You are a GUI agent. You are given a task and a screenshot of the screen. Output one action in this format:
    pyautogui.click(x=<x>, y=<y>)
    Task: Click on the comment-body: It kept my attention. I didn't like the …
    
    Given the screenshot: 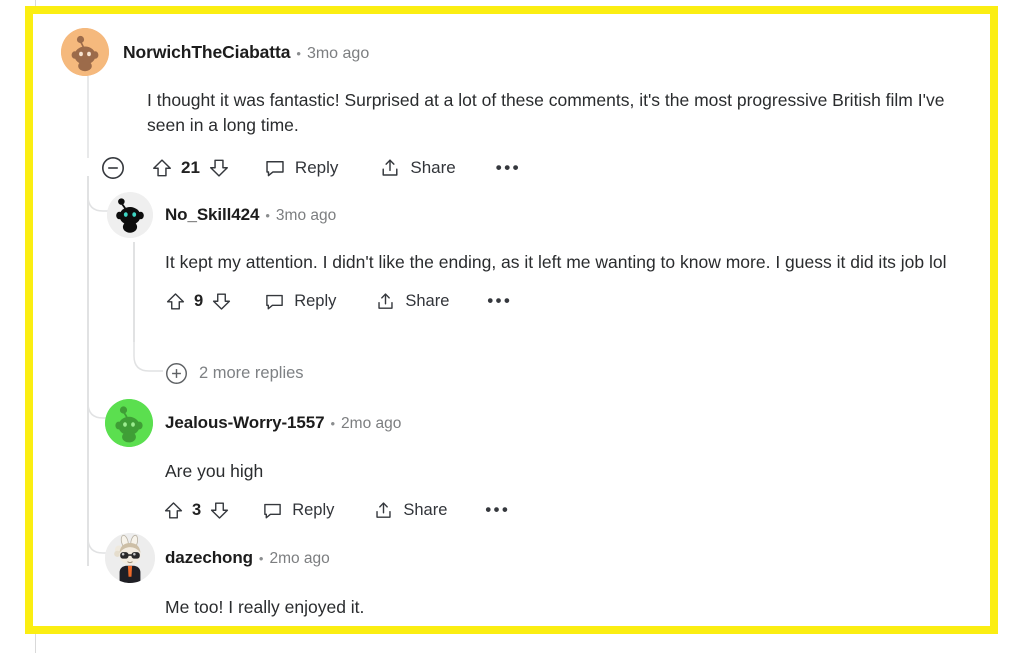 What is the action you would take?
    pyautogui.click(x=556, y=262)
    